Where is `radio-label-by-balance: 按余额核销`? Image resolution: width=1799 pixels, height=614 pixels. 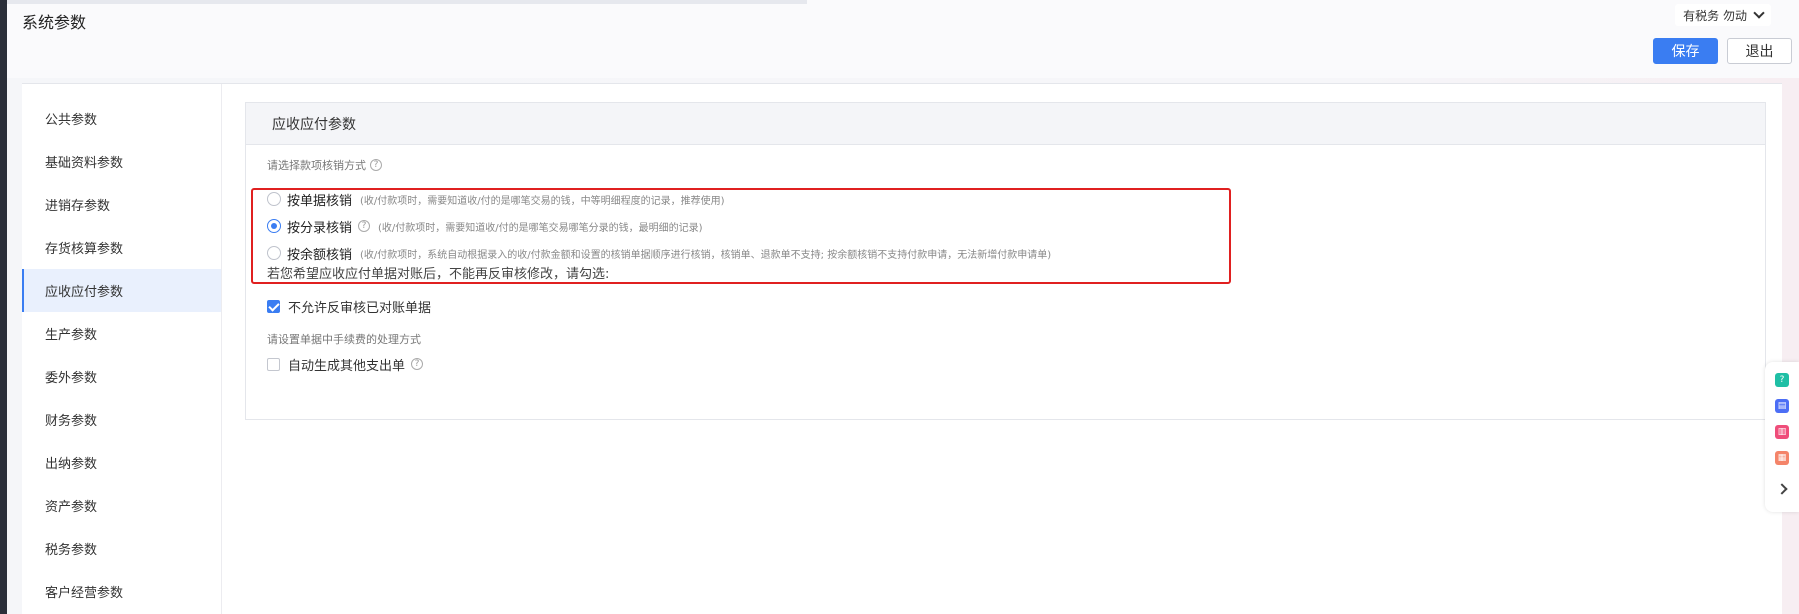
radio-label-by-balance: 按余额核销 is located at coordinates (320, 255).